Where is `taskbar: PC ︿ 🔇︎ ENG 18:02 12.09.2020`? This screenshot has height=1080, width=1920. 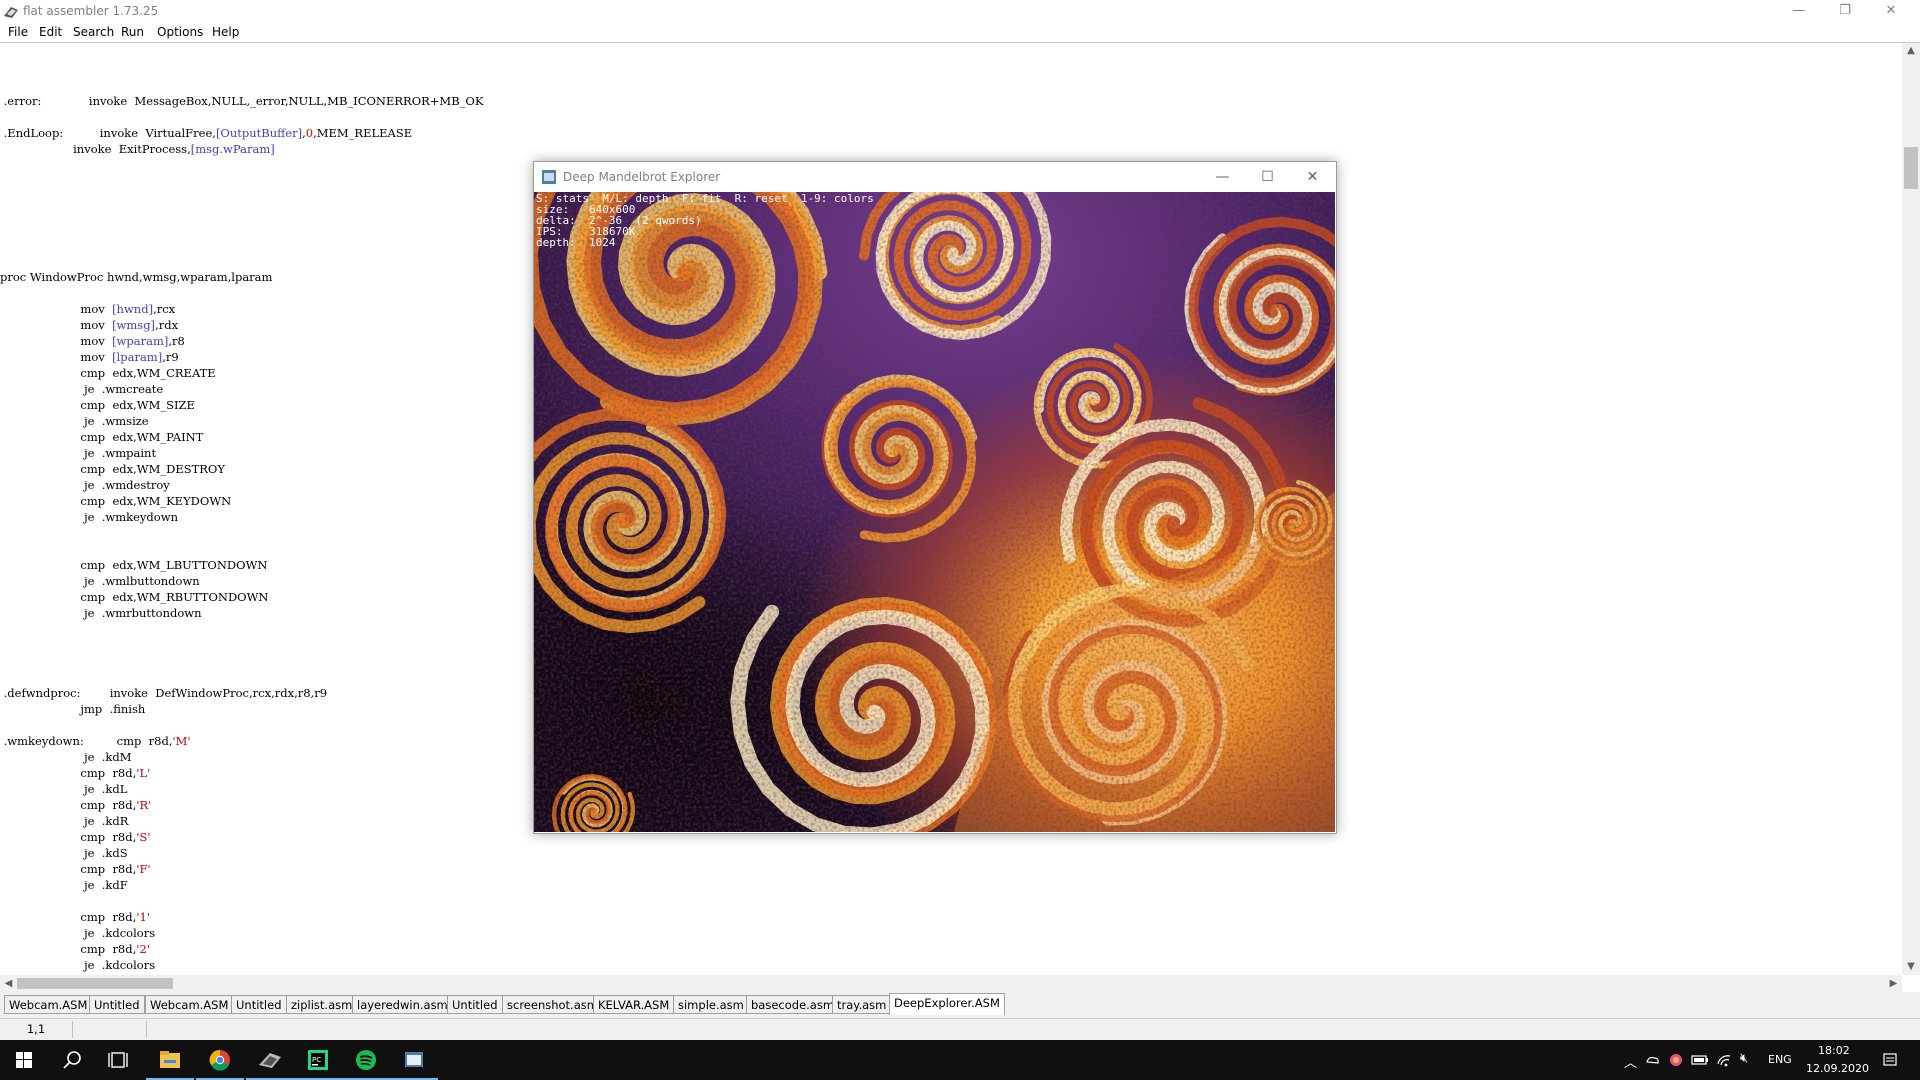 taskbar: PC ︿ 🔇︎ ENG 18:02 12.09.2020 is located at coordinates (960, 1060).